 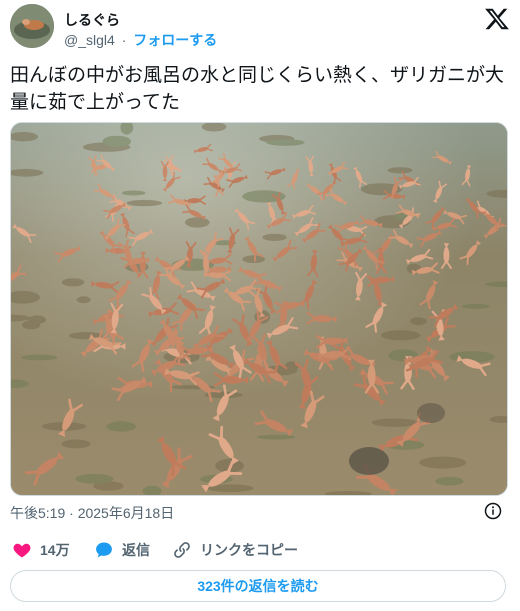 I want to click on tweet-timestamp: 午後5:19 · 2025年6月18日, so click(x=92, y=513).